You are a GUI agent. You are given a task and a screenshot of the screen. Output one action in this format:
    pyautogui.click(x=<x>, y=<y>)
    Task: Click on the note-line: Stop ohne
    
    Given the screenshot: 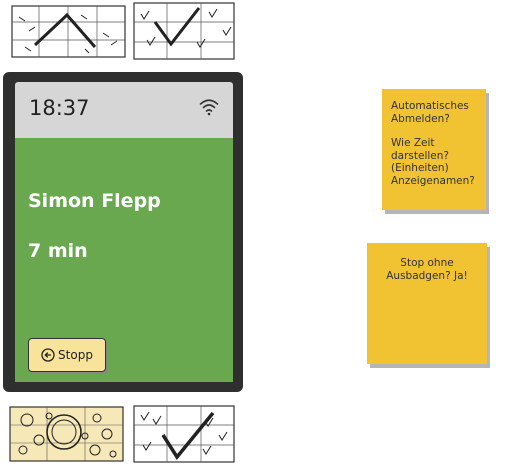 What is the action you would take?
    pyautogui.click(x=427, y=263)
    